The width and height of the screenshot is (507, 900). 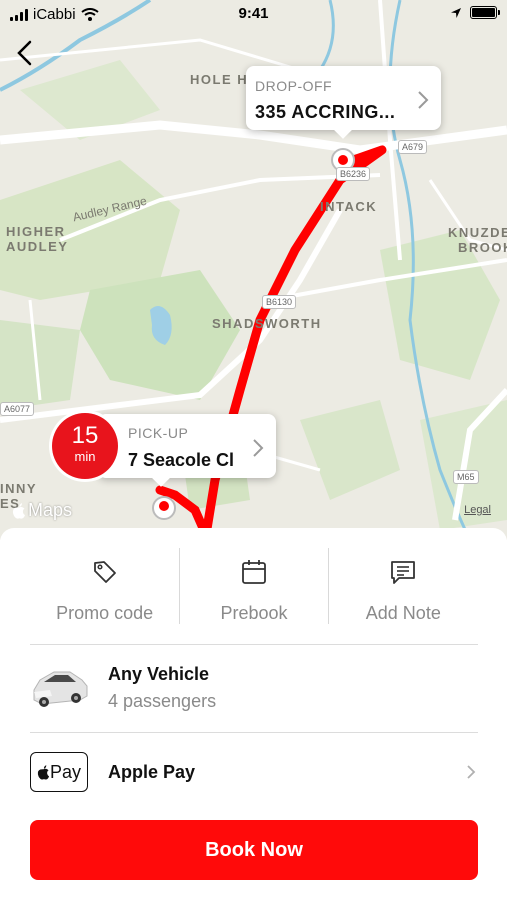 I want to click on eta-unit: min, so click(x=85, y=456).